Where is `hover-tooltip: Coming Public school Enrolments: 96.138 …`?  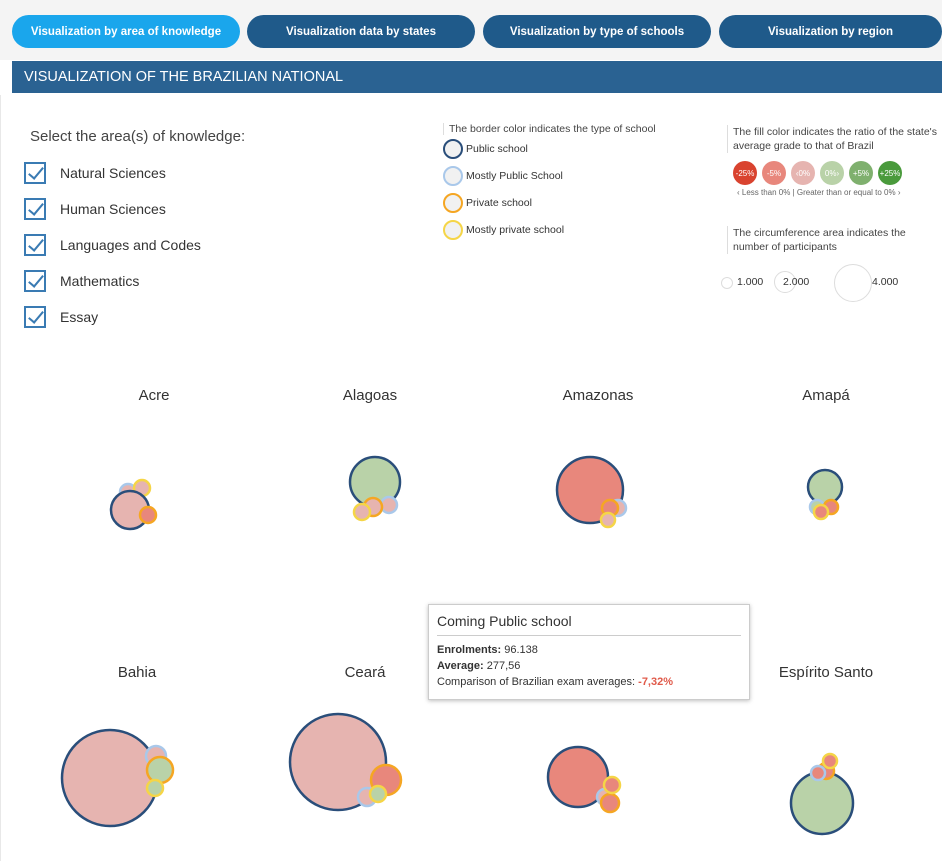 hover-tooltip: Coming Public school Enrolments: 96.138 … is located at coordinates (589, 652).